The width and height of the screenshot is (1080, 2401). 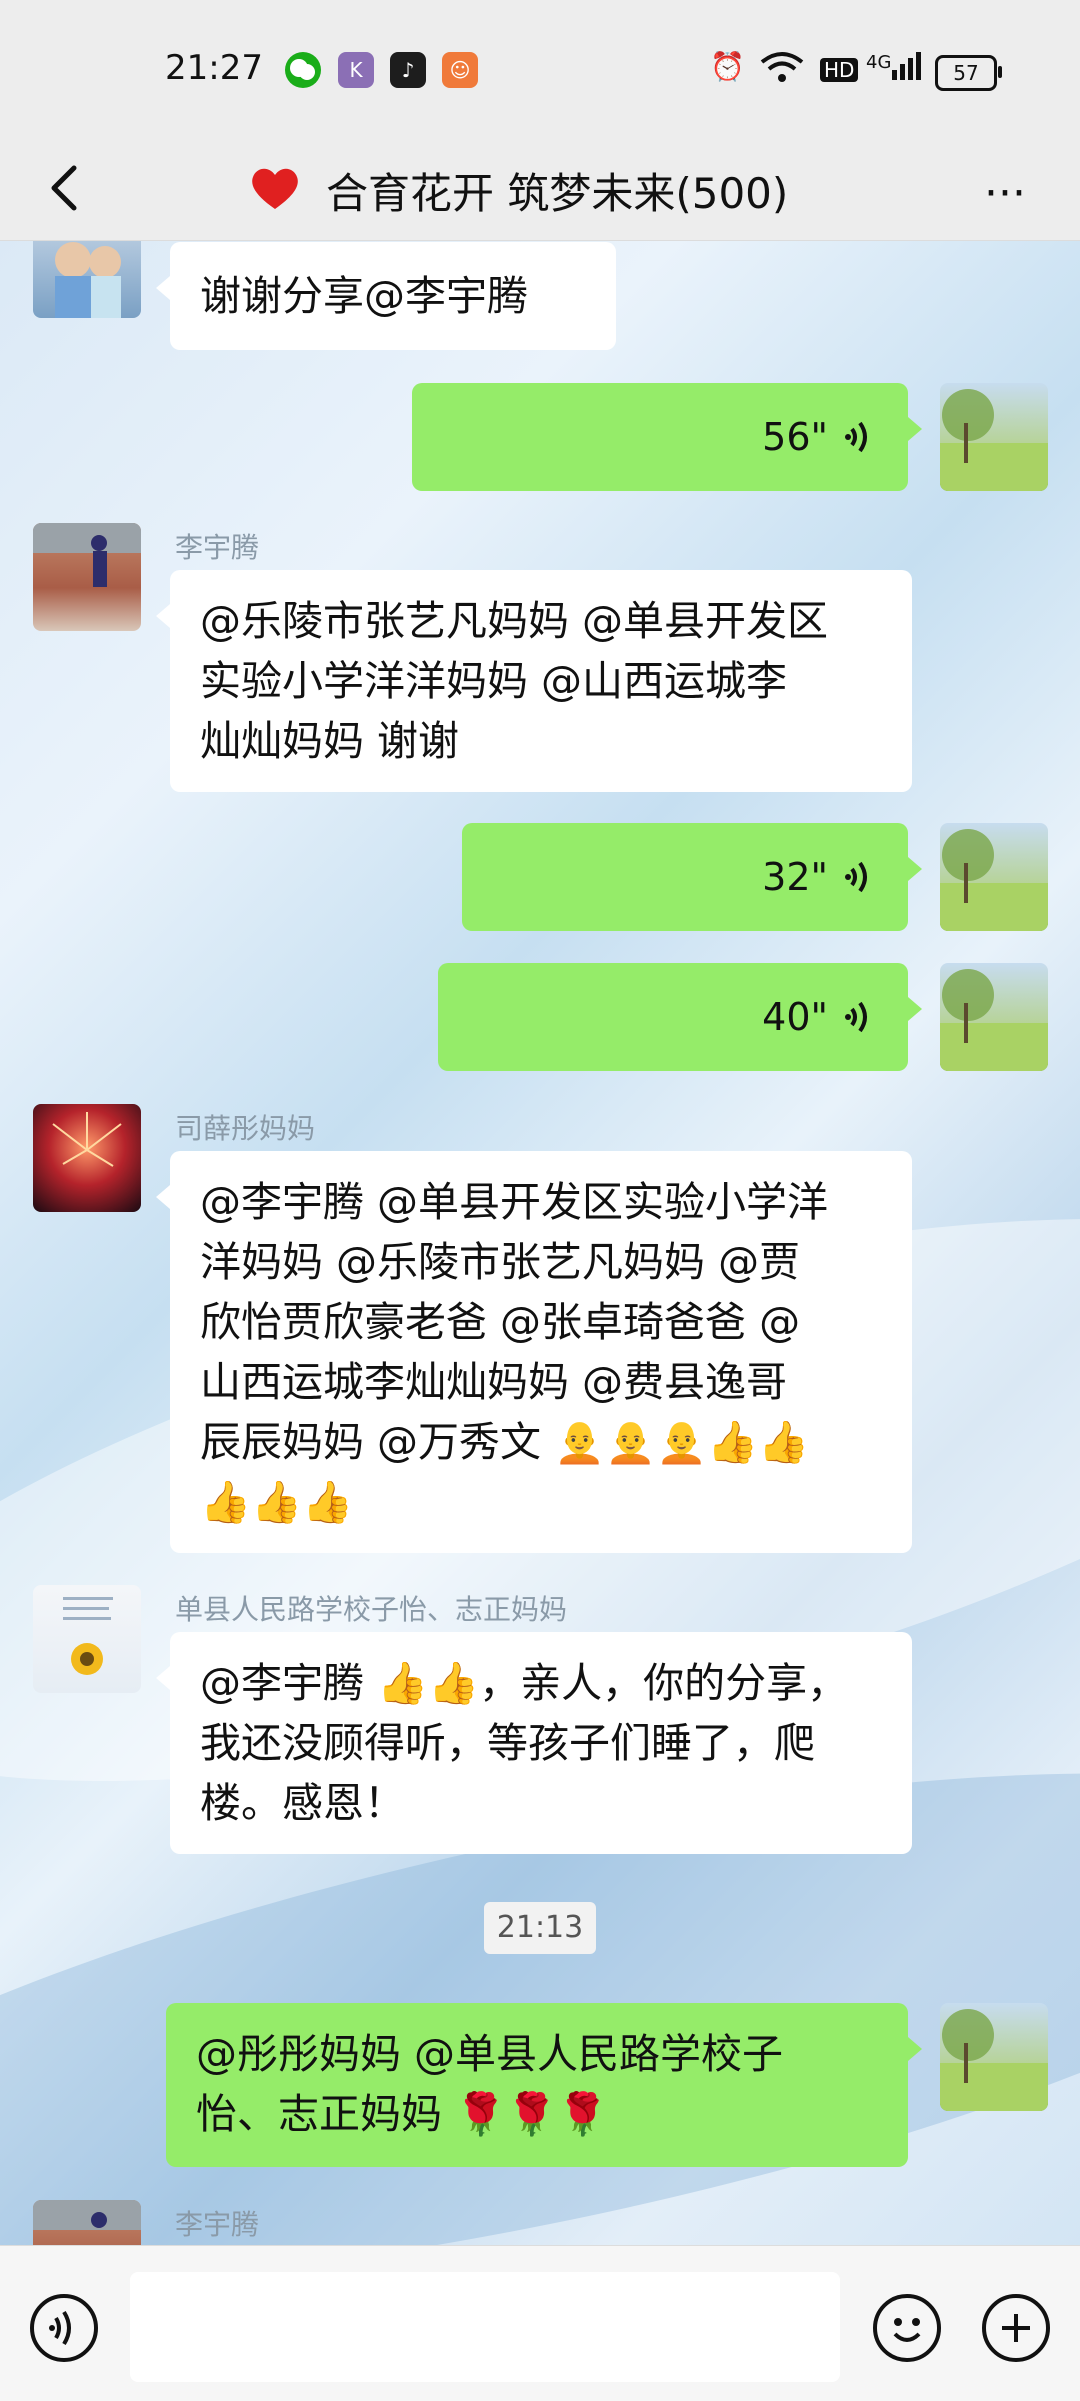 What do you see at coordinates (540, 1928) in the screenshot?
I see `timestamp-chip: 21:13` at bounding box center [540, 1928].